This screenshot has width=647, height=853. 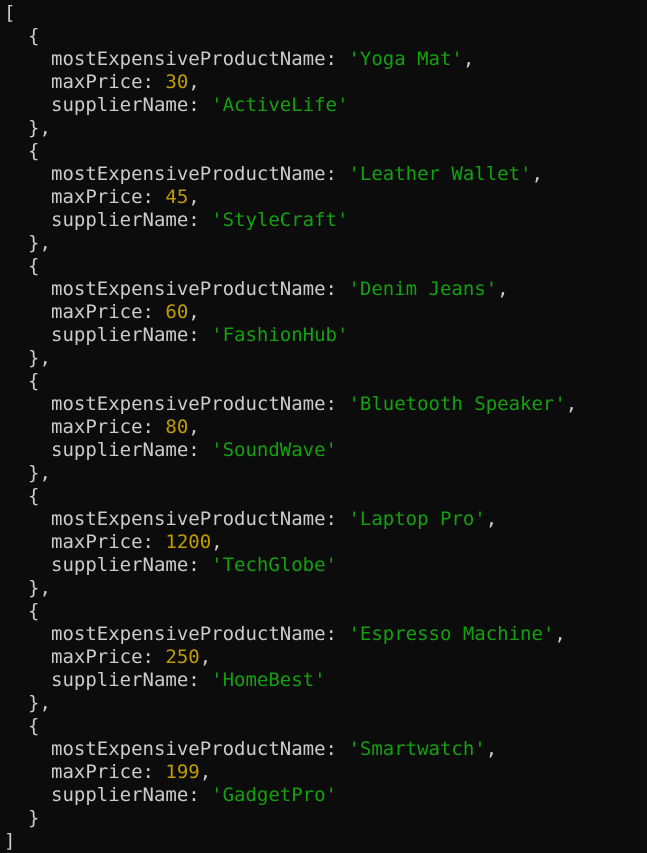 I want to click on record-price-line: maxPrice: 45,, so click(x=125, y=197).